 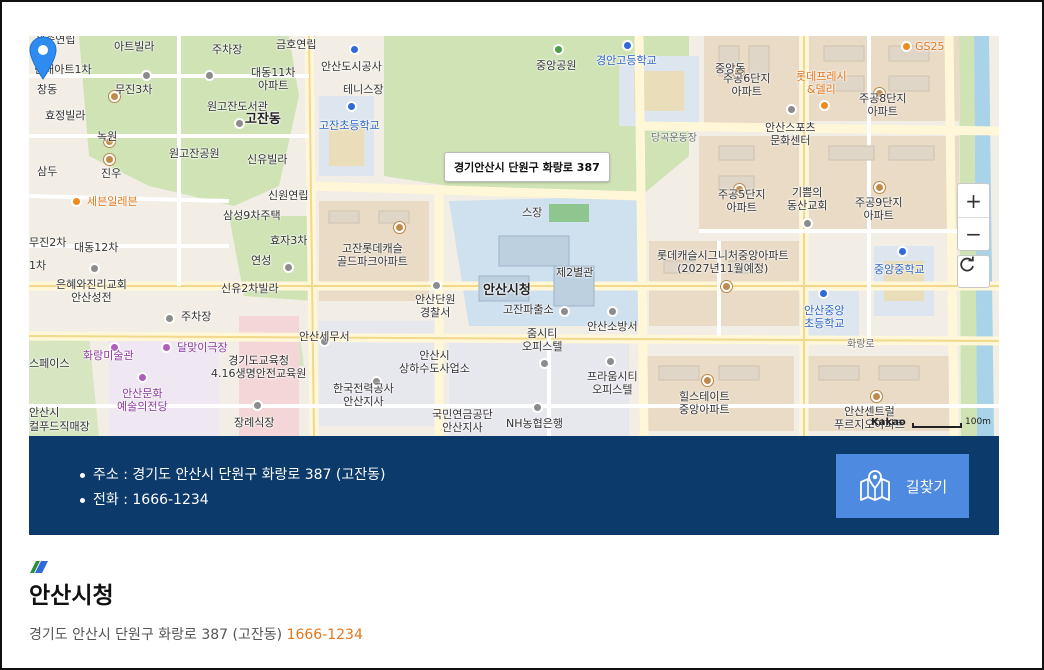 What do you see at coordinates (874, 485) in the screenshot?
I see `map-directions-icon` at bounding box center [874, 485].